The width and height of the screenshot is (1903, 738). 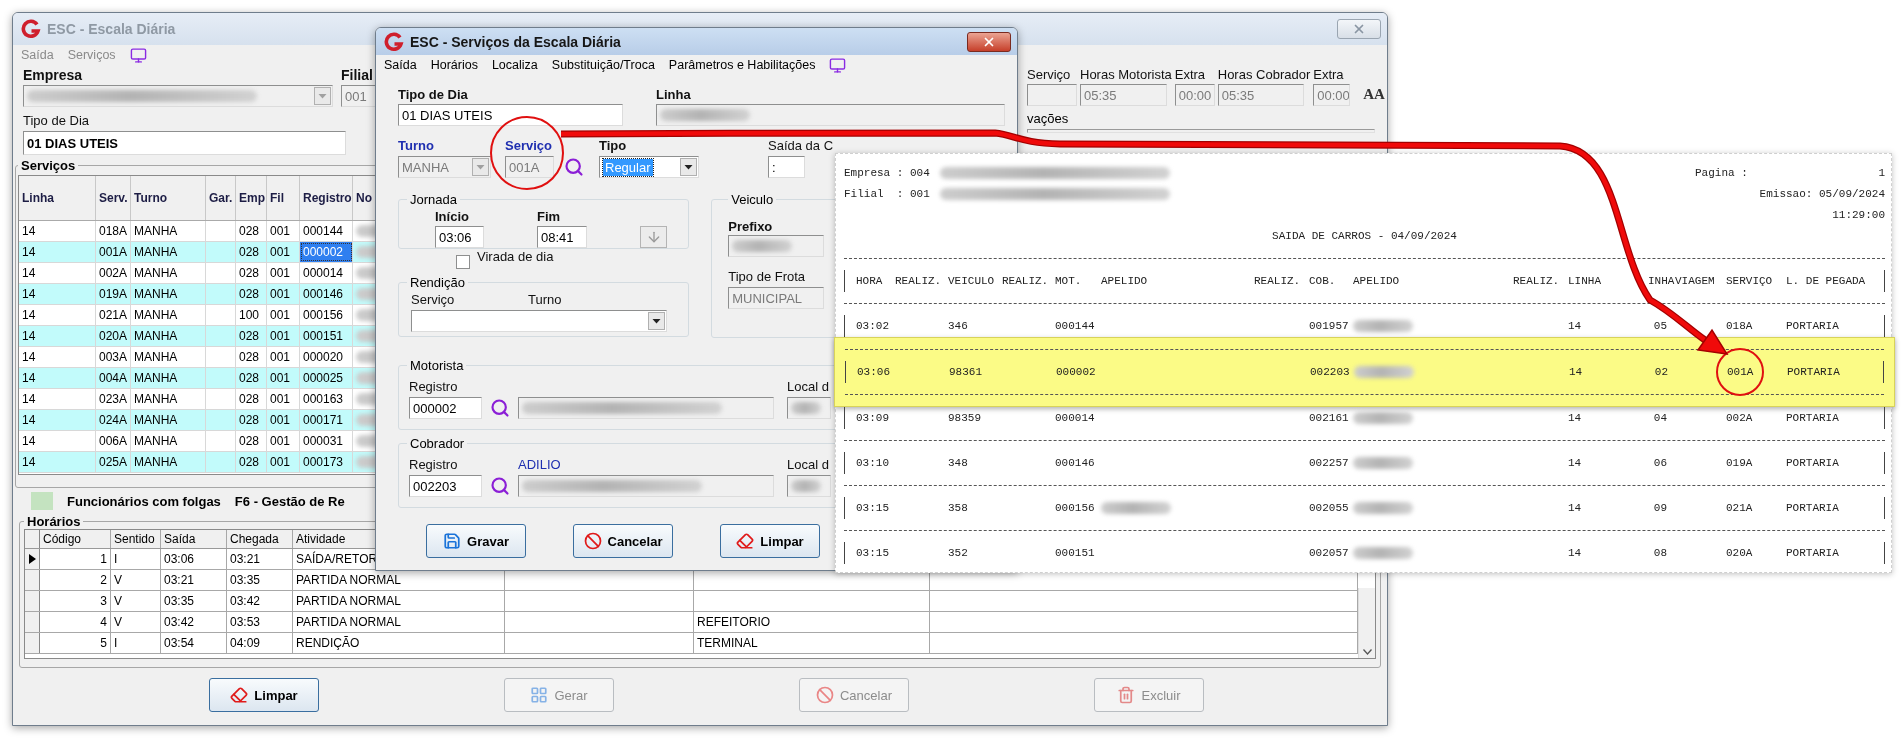 What do you see at coordinates (752, 199) in the screenshot?
I see `group-title: Veiculo` at bounding box center [752, 199].